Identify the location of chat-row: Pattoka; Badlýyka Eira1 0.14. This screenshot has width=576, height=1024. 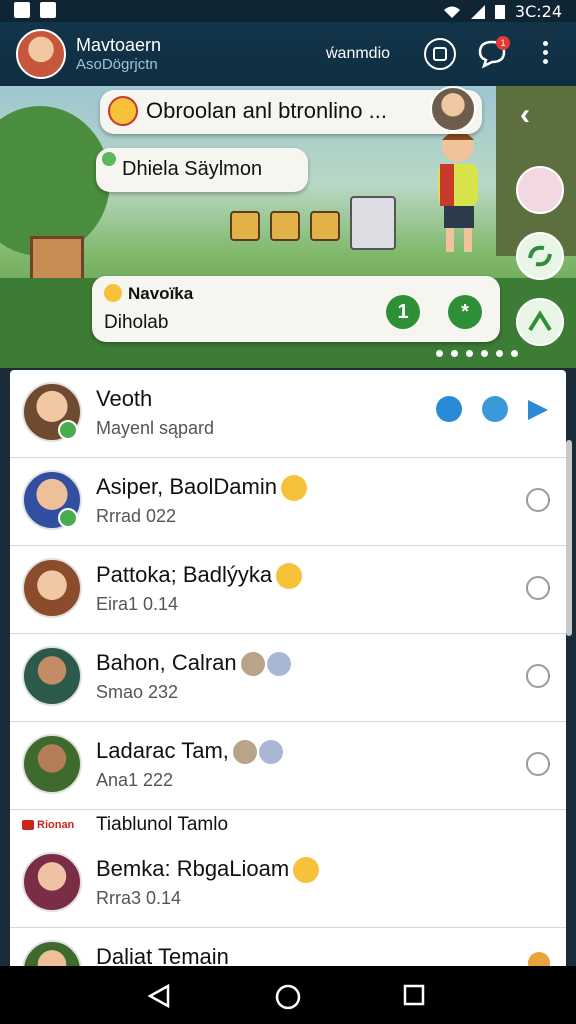
(288, 590).